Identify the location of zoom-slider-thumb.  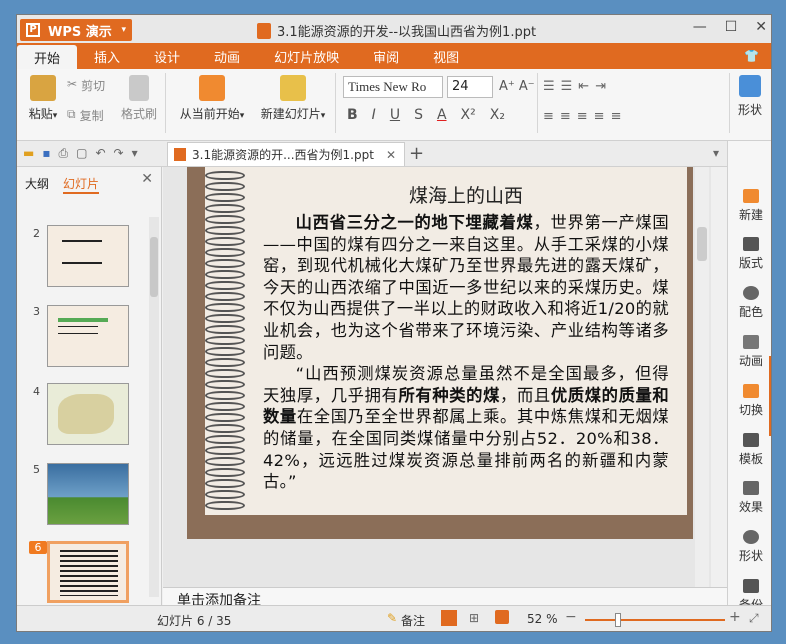
(618, 620).